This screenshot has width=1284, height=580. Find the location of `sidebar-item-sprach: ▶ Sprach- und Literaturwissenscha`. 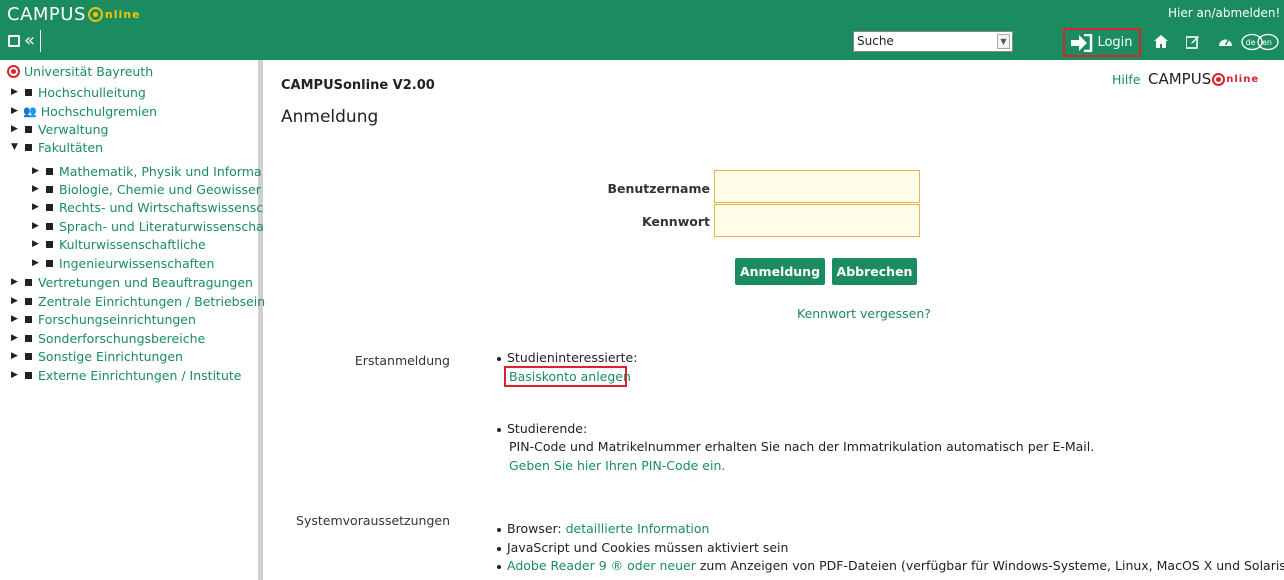

sidebar-item-sprach: ▶ Sprach- und Literaturwissenscha is located at coordinates (148, 226).